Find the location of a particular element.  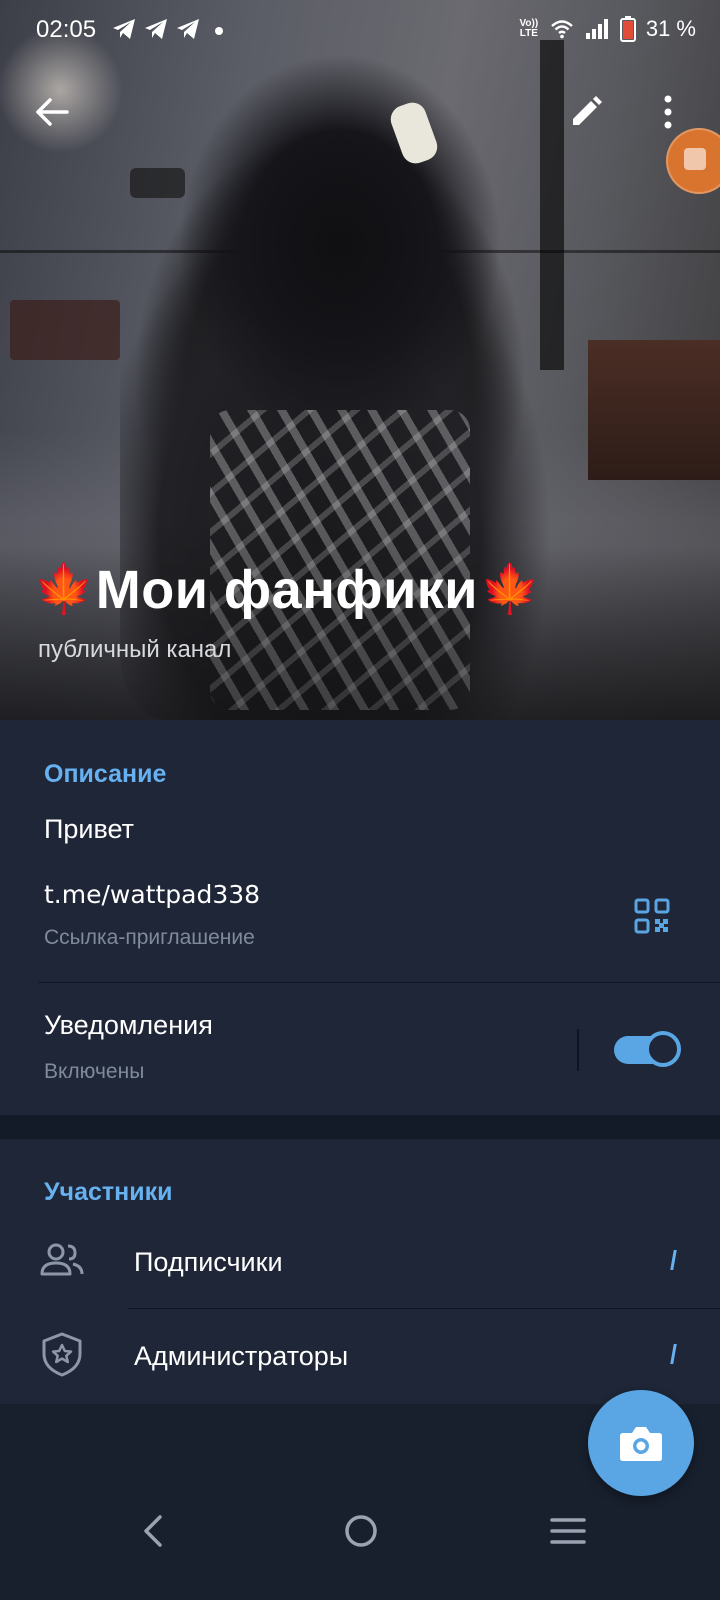

description-section-title: Описание is located at coordinates (105, 774).